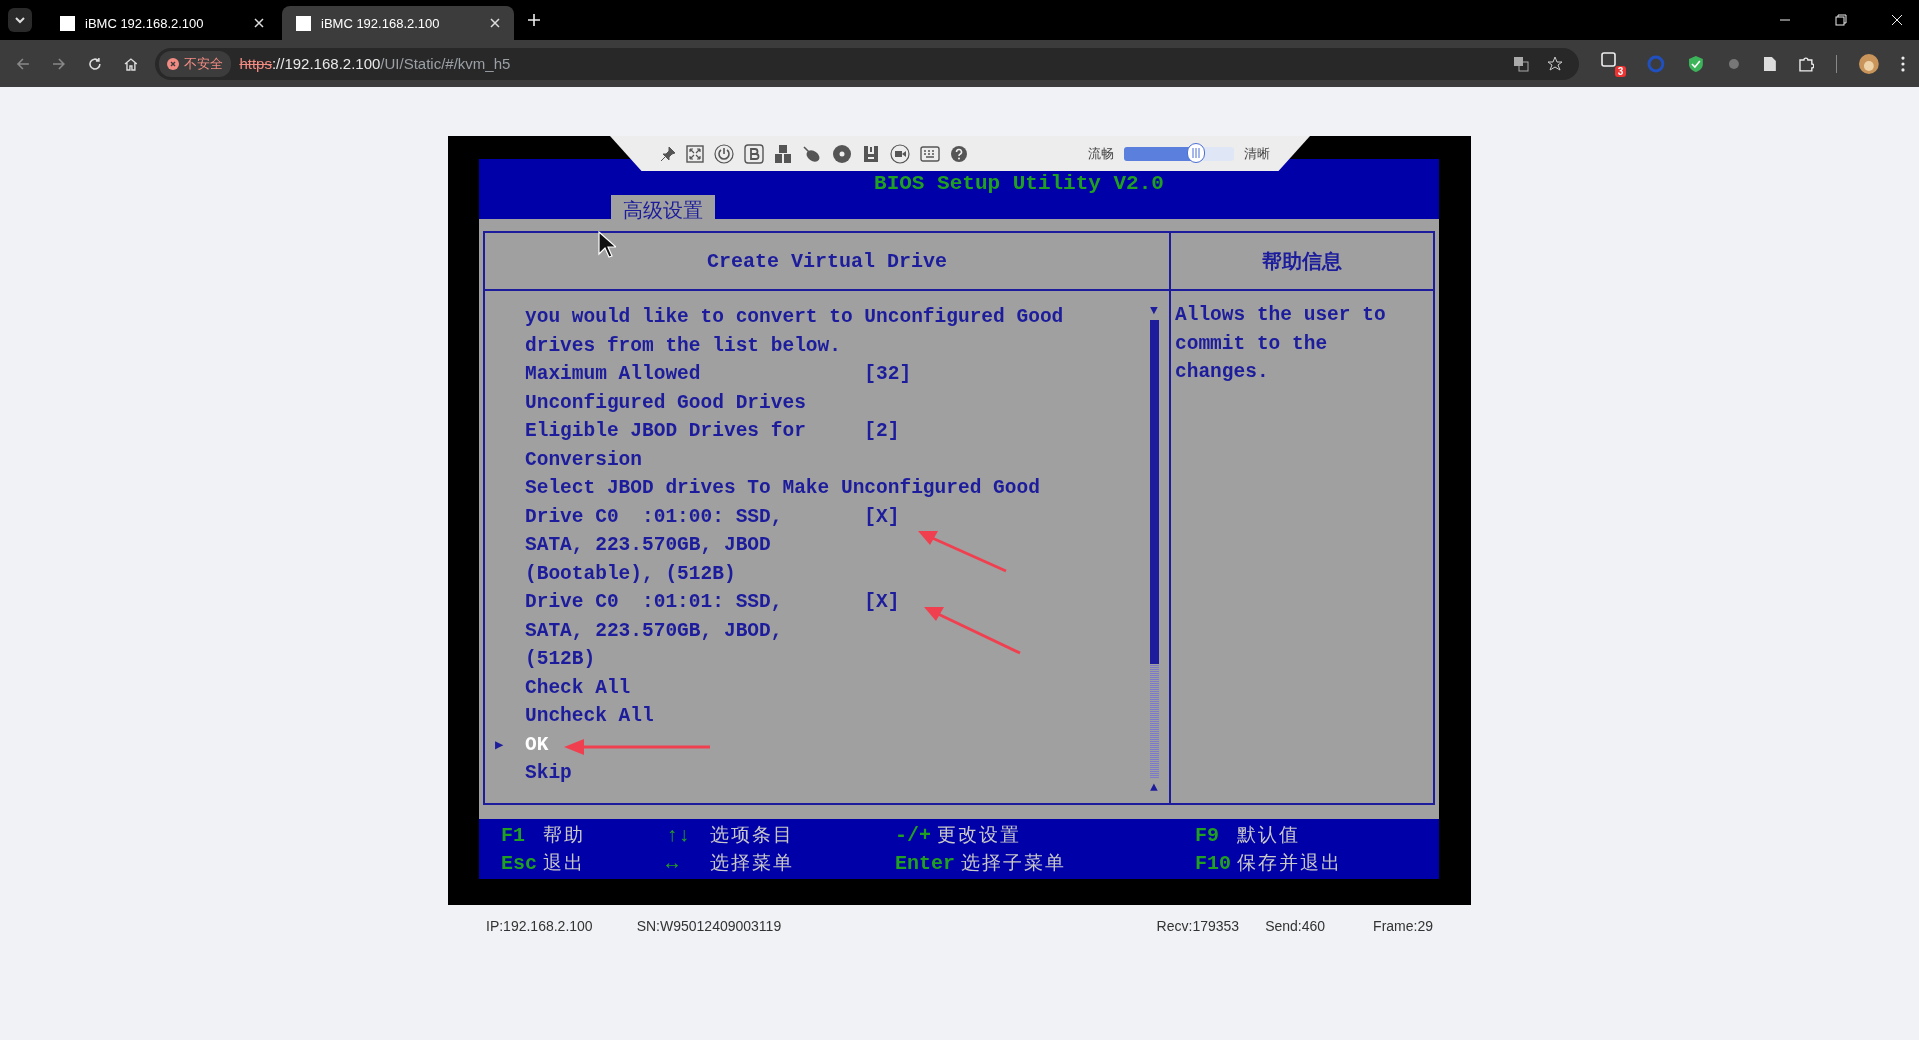  I want to click on key-action: 默认值, so click(1268, 836).